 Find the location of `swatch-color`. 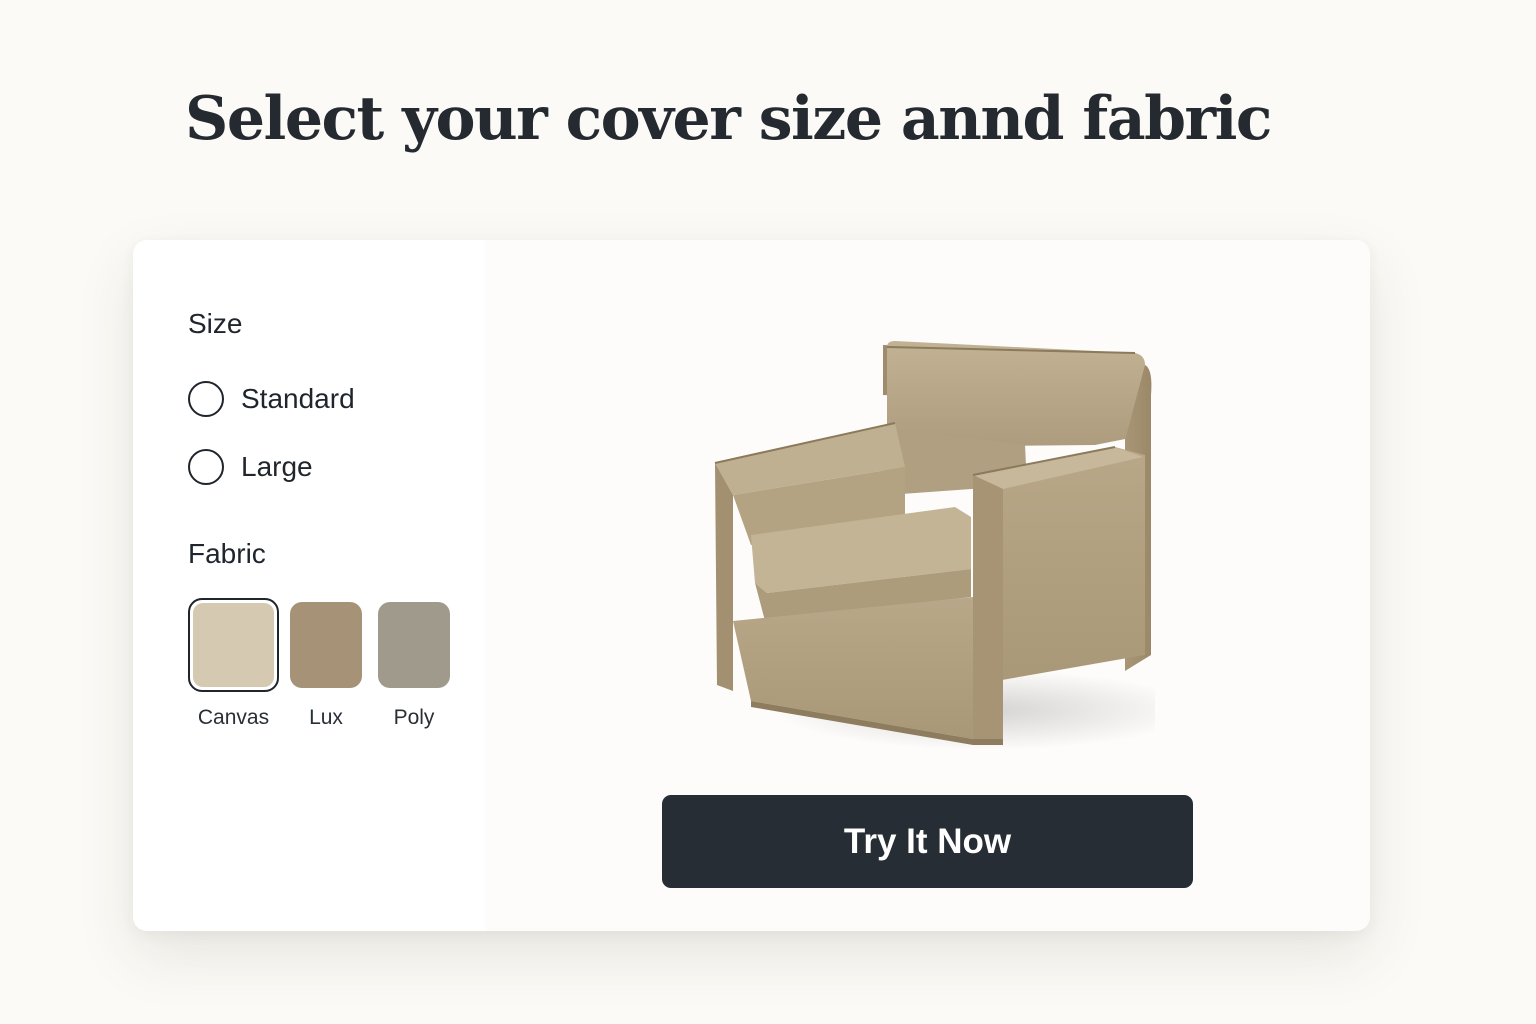

swatch-color is located at coordinates (233, 645).